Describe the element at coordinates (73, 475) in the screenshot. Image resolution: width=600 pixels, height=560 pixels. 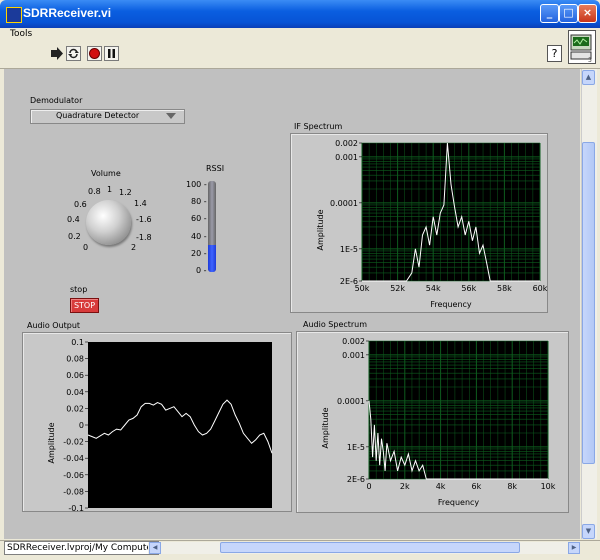
I see `y-tick-label: -0.06` at that location.